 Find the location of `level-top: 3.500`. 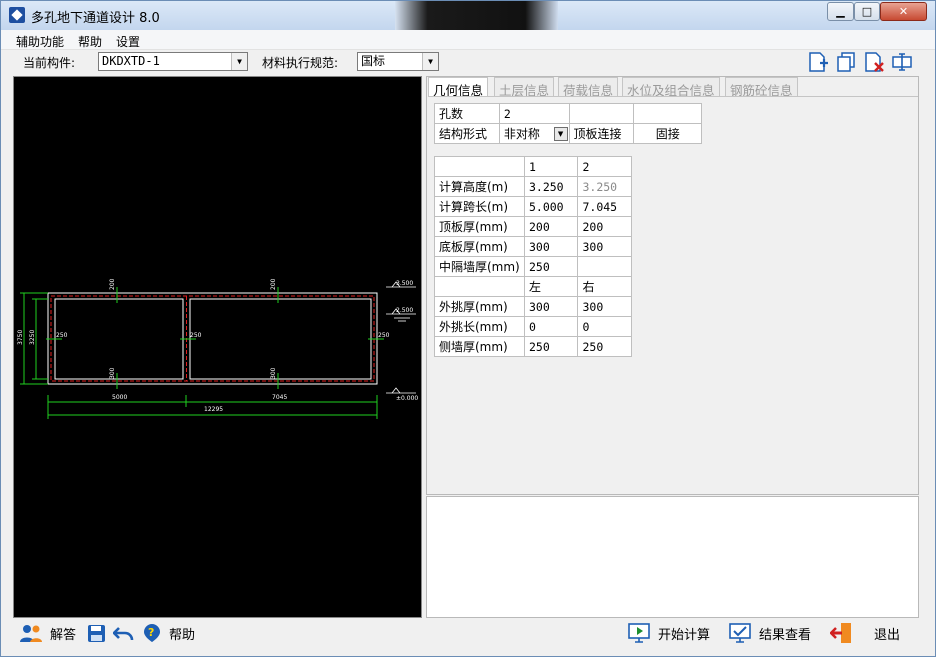

level-top: 3.500 is located at coordinates (404, 283).